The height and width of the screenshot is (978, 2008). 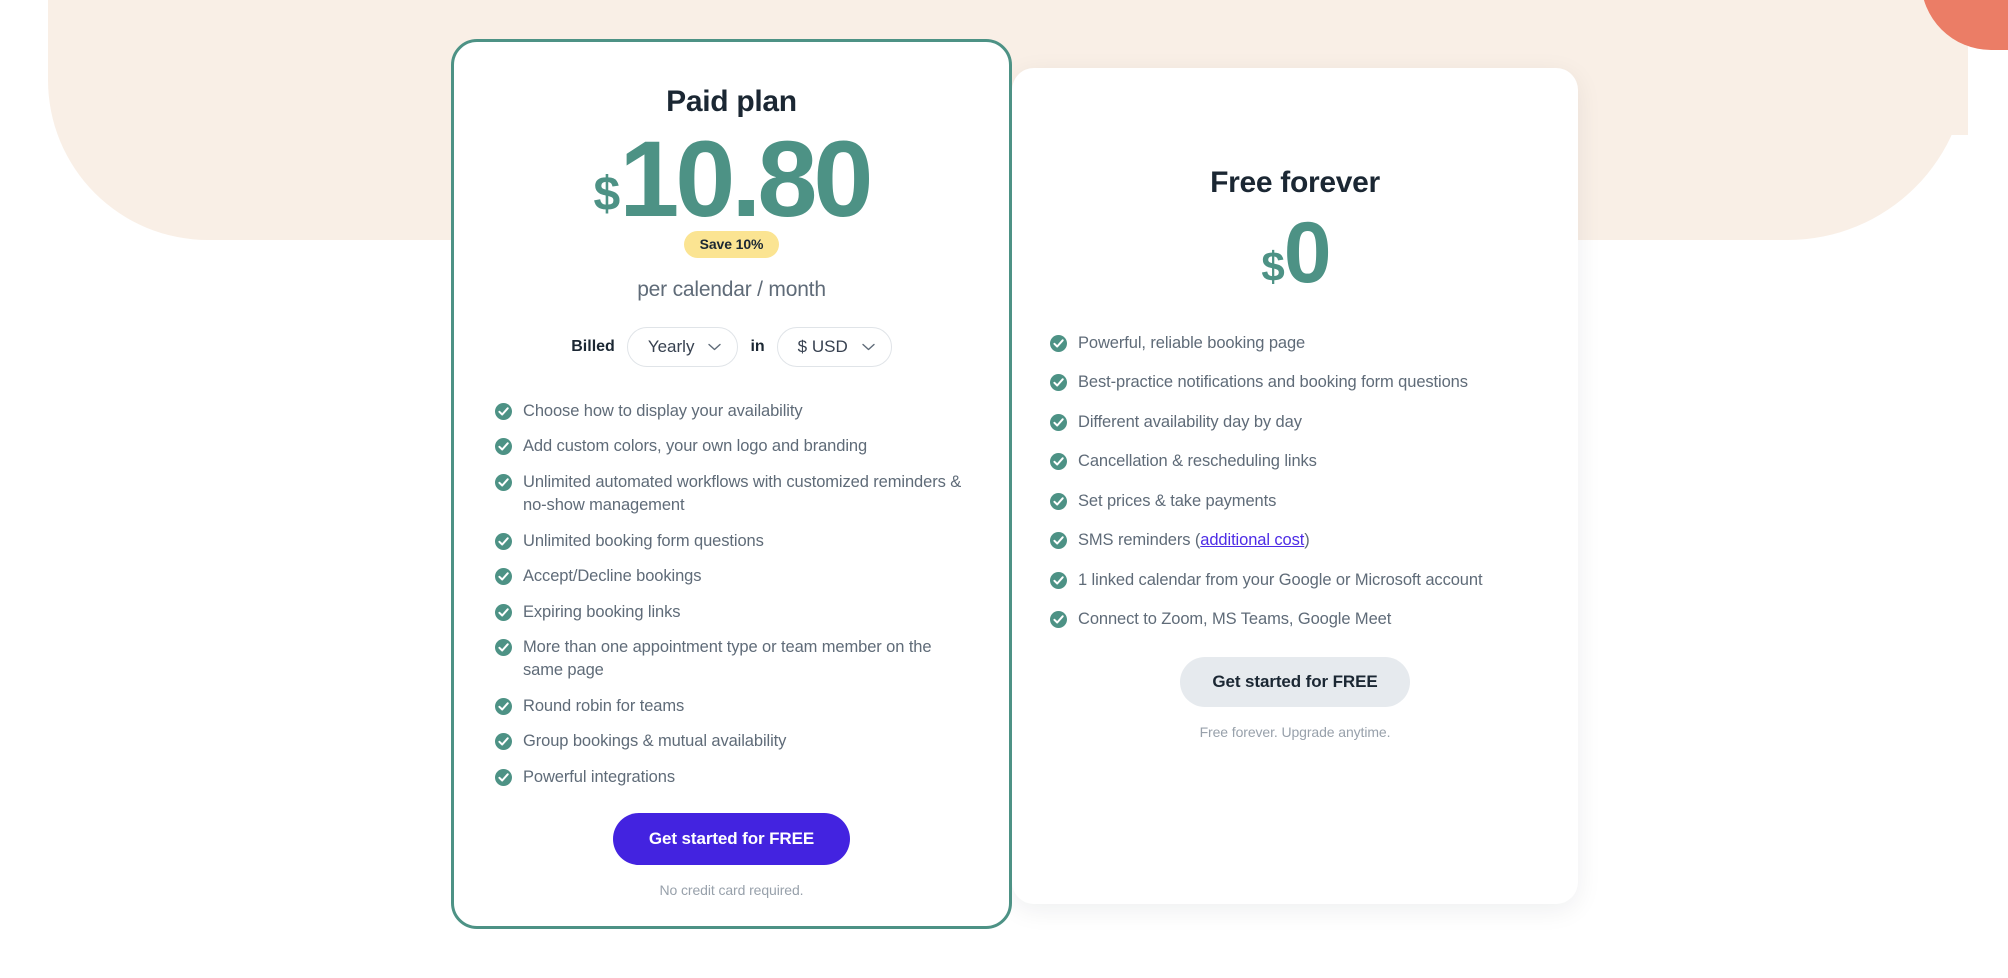 I want to click on billing-period-value: Yearly, so click(x=671, y=346).